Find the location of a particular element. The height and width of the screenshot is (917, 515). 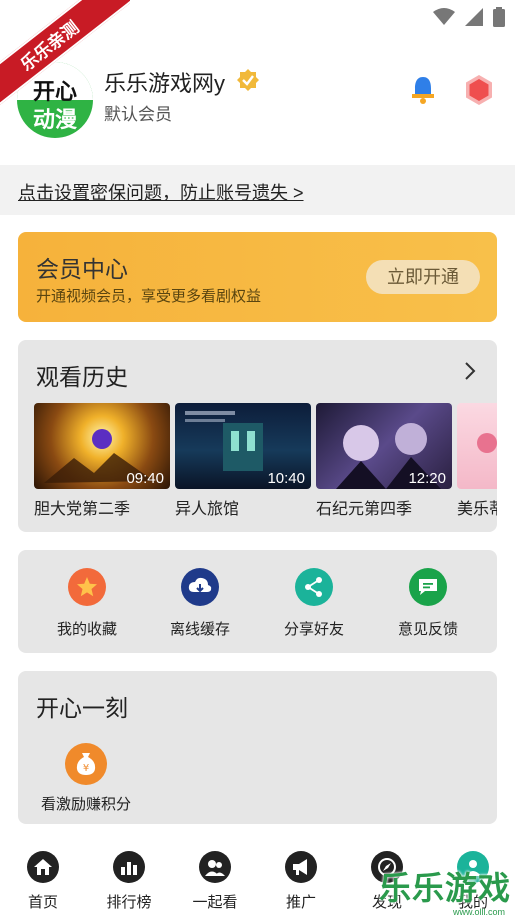

nav-promote-label: 推广 is located at coordinates (300, 902).